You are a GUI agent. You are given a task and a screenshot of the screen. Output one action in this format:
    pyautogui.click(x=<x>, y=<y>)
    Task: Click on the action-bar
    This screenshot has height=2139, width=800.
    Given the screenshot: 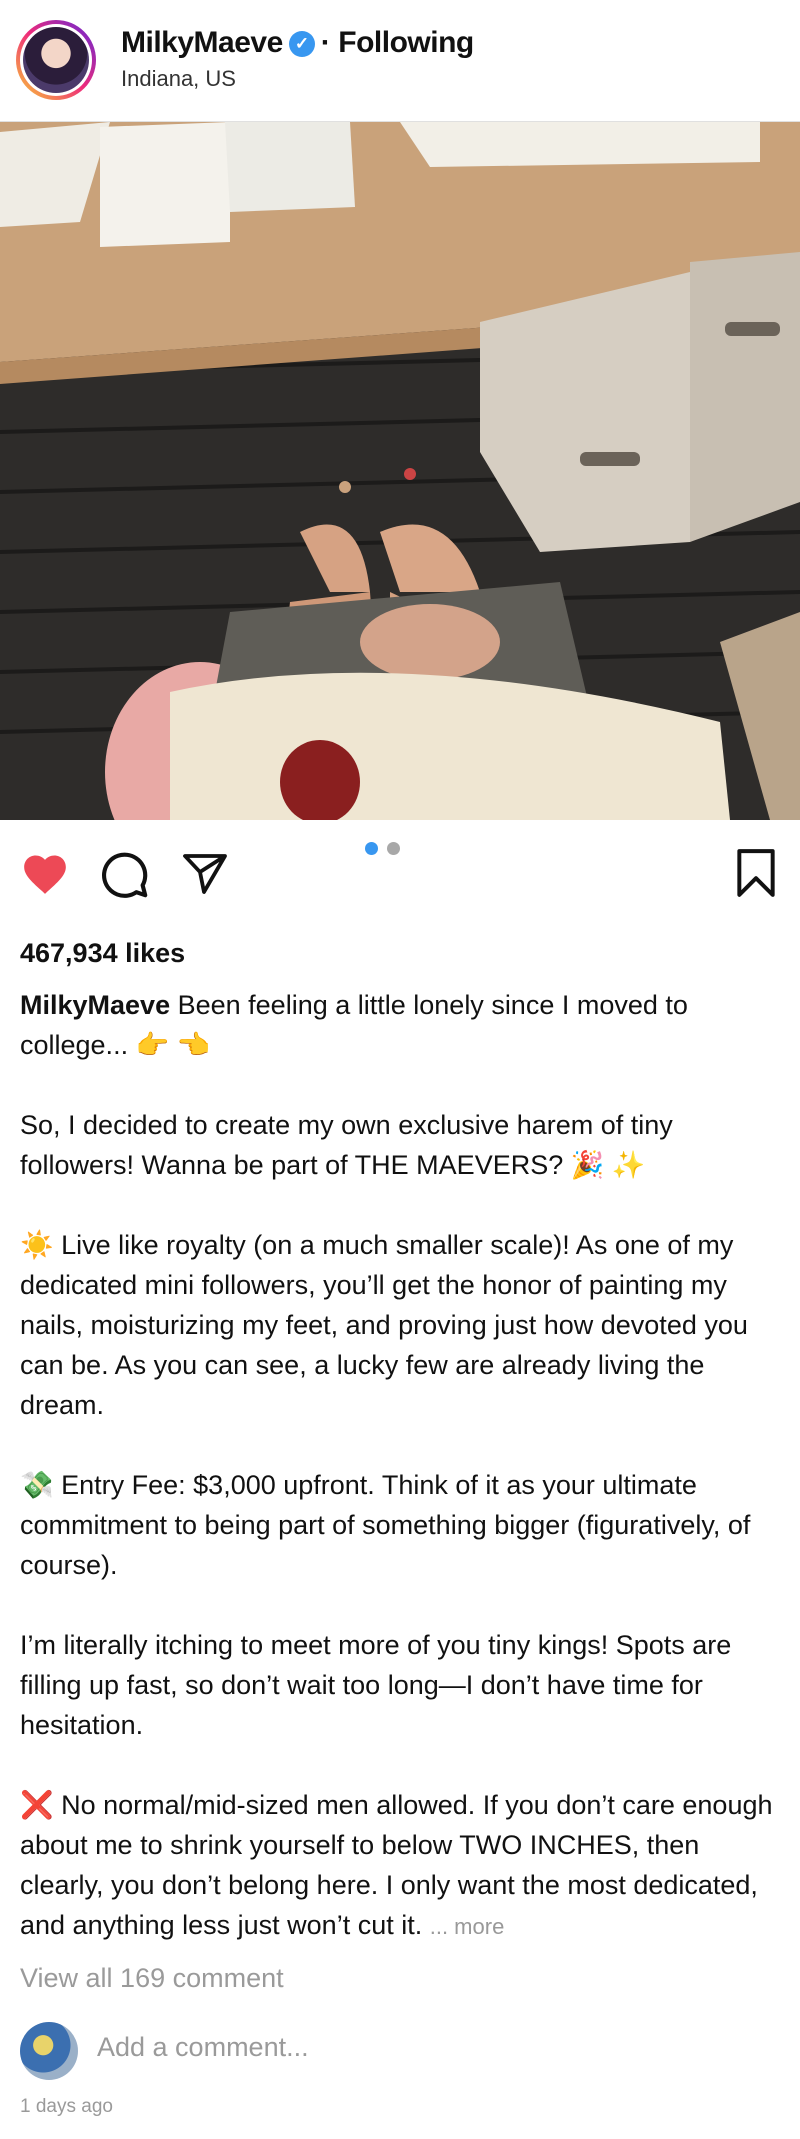 What is the action you would take?
    pyautogui.click(x=400, y=875)
    